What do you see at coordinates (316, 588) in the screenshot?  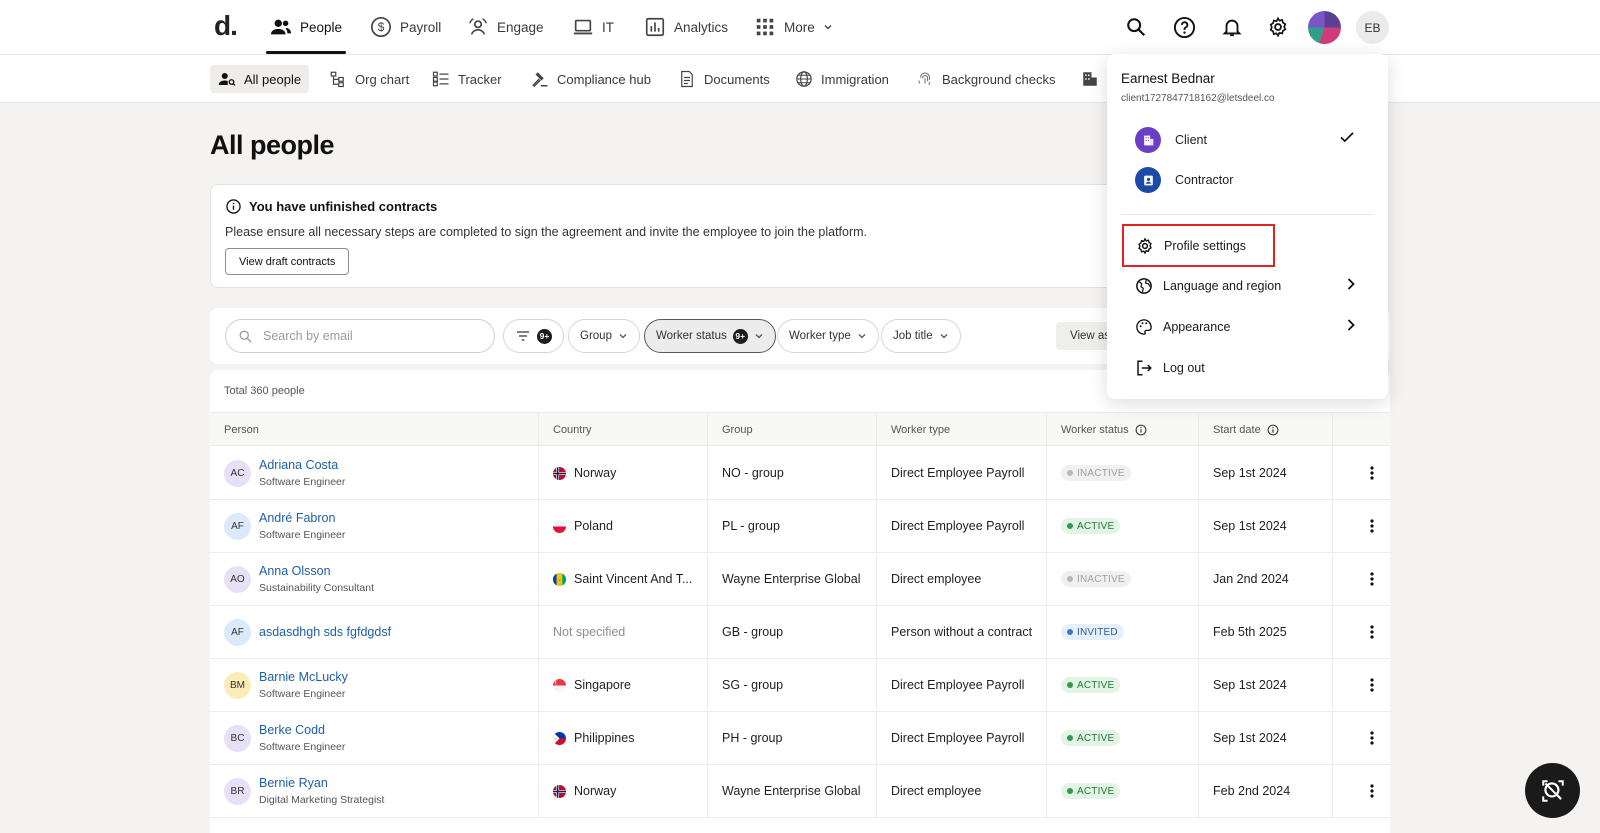 I see `person-role: Sustainability Consultant` at bounding box center [316, 588].